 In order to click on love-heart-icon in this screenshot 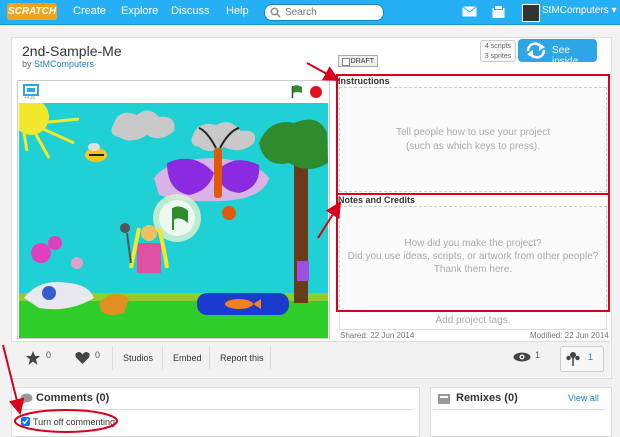, I will do `click(82, 358)`.